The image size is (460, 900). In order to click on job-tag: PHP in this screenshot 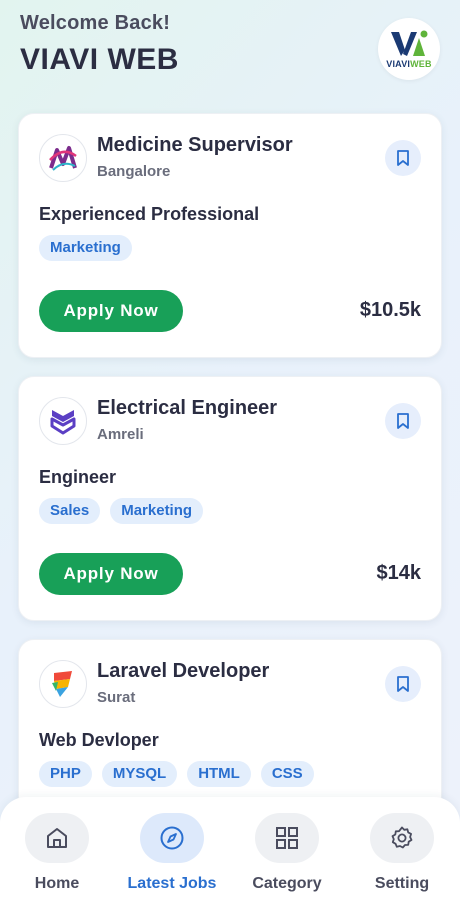, I will do `click(65, 774)`.